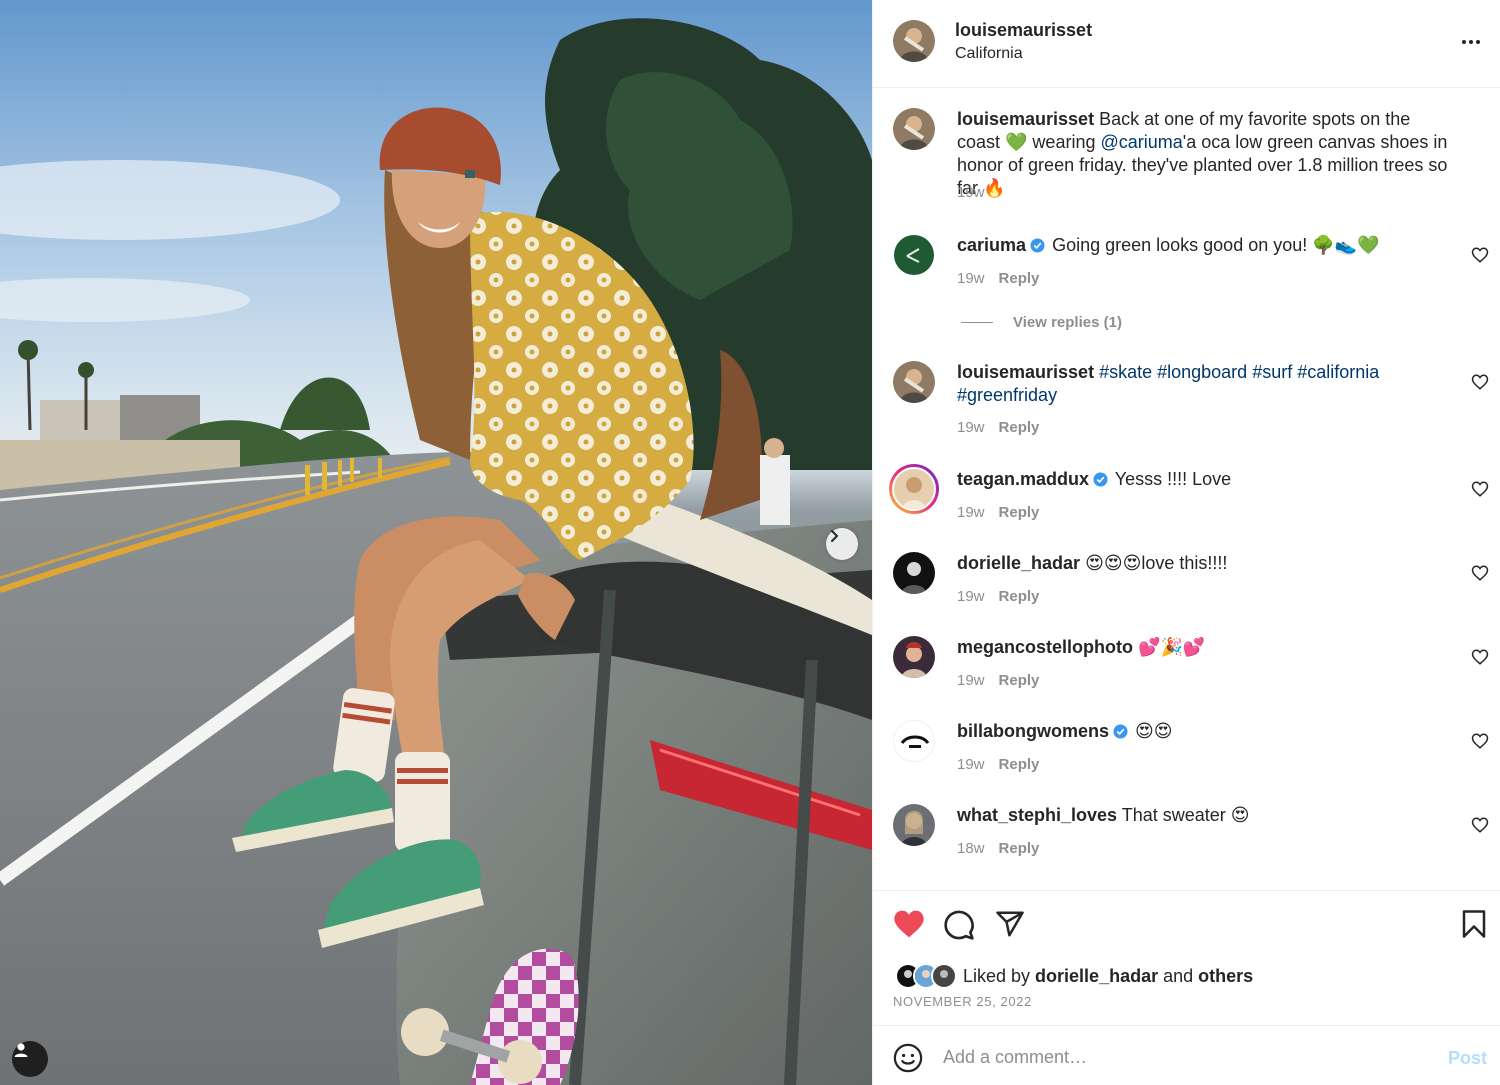  I want to click on user-icon, so click(21, 1050).